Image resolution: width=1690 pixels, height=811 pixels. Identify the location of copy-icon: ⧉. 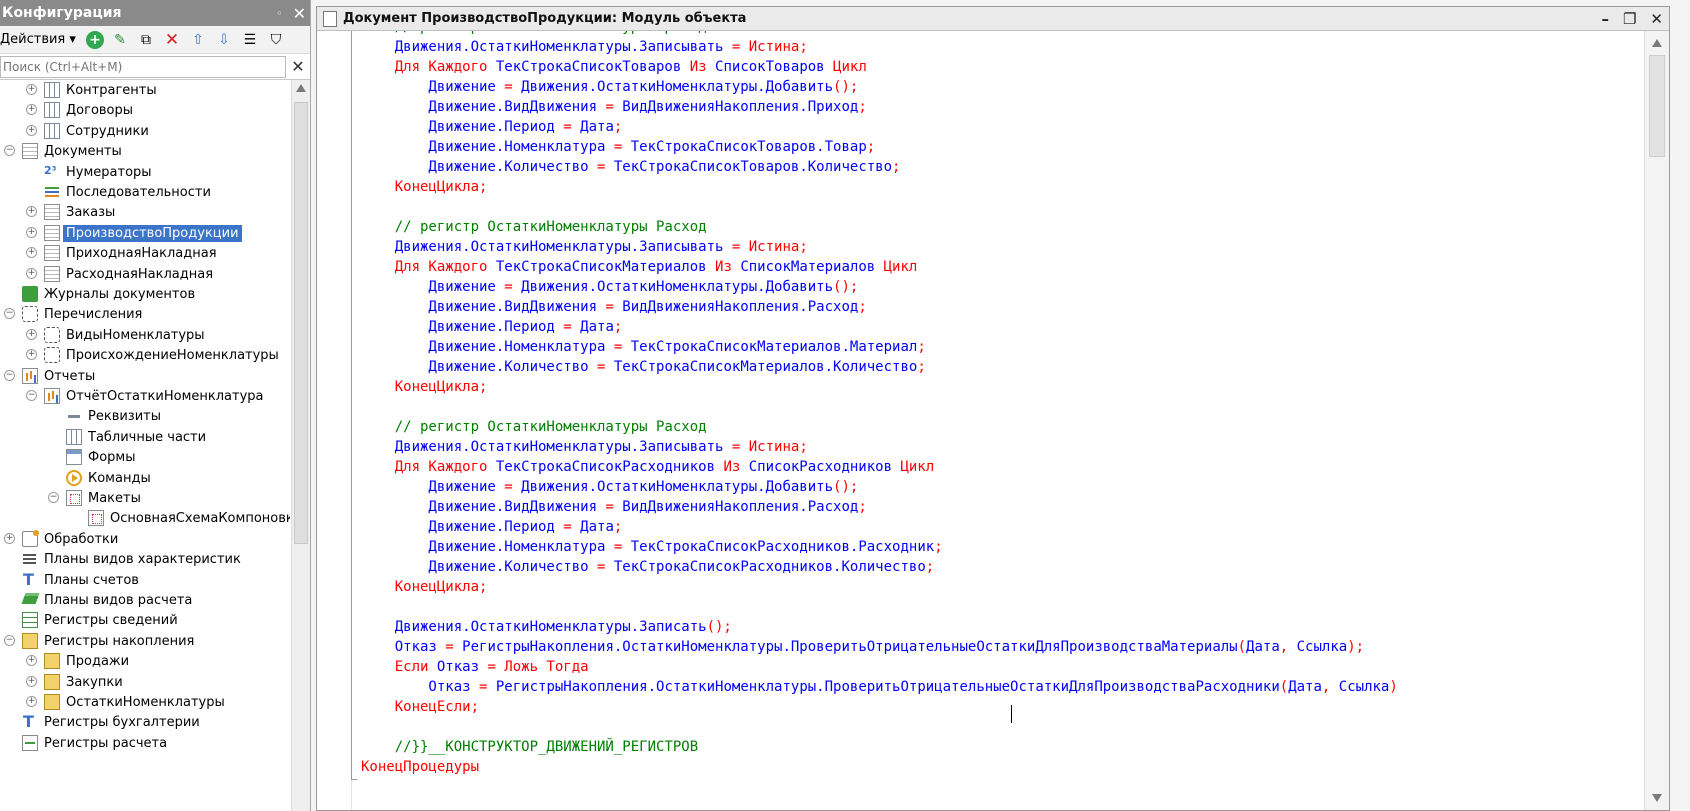
(146, 40).